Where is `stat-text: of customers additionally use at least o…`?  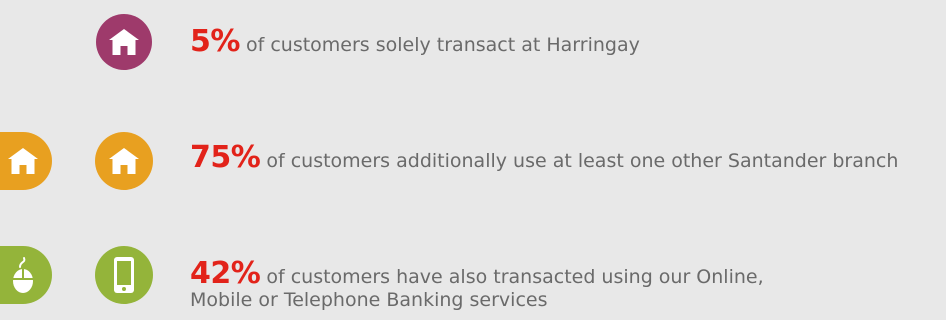
stat-text: of customers additionally use at least o… is located at coordinates (579, 161).